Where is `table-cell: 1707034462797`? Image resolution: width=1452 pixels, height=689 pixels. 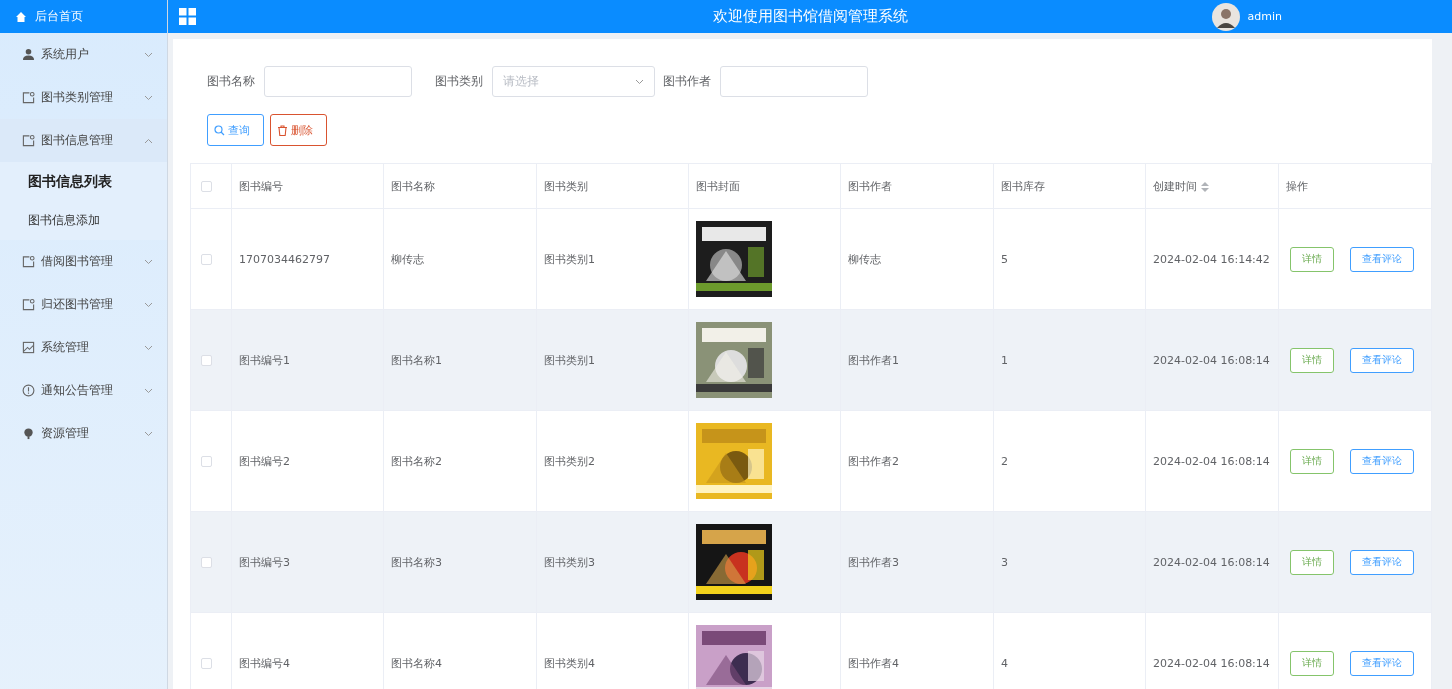 table-cell: 1707034462797 is located at coordinates (307, 259).